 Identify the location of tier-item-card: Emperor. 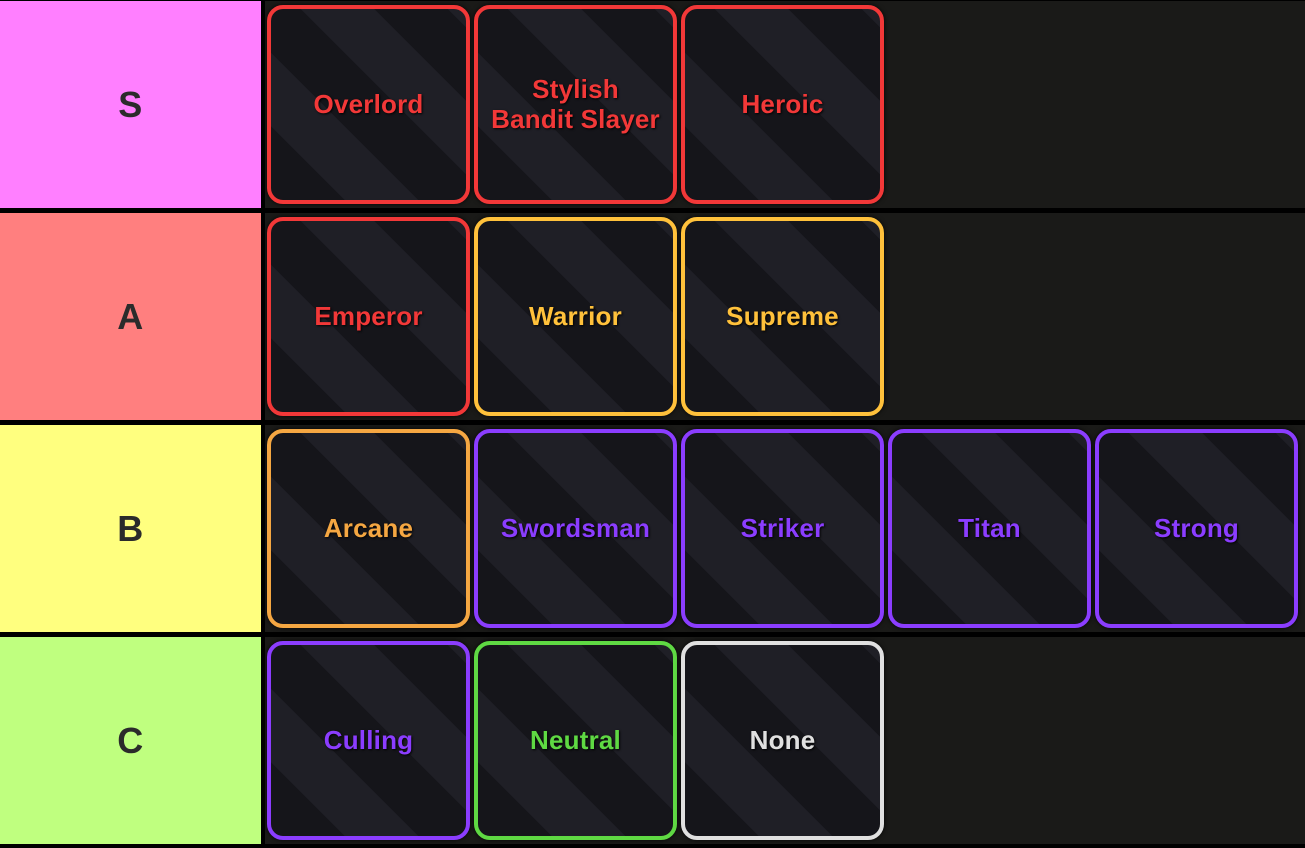
(368, 316).